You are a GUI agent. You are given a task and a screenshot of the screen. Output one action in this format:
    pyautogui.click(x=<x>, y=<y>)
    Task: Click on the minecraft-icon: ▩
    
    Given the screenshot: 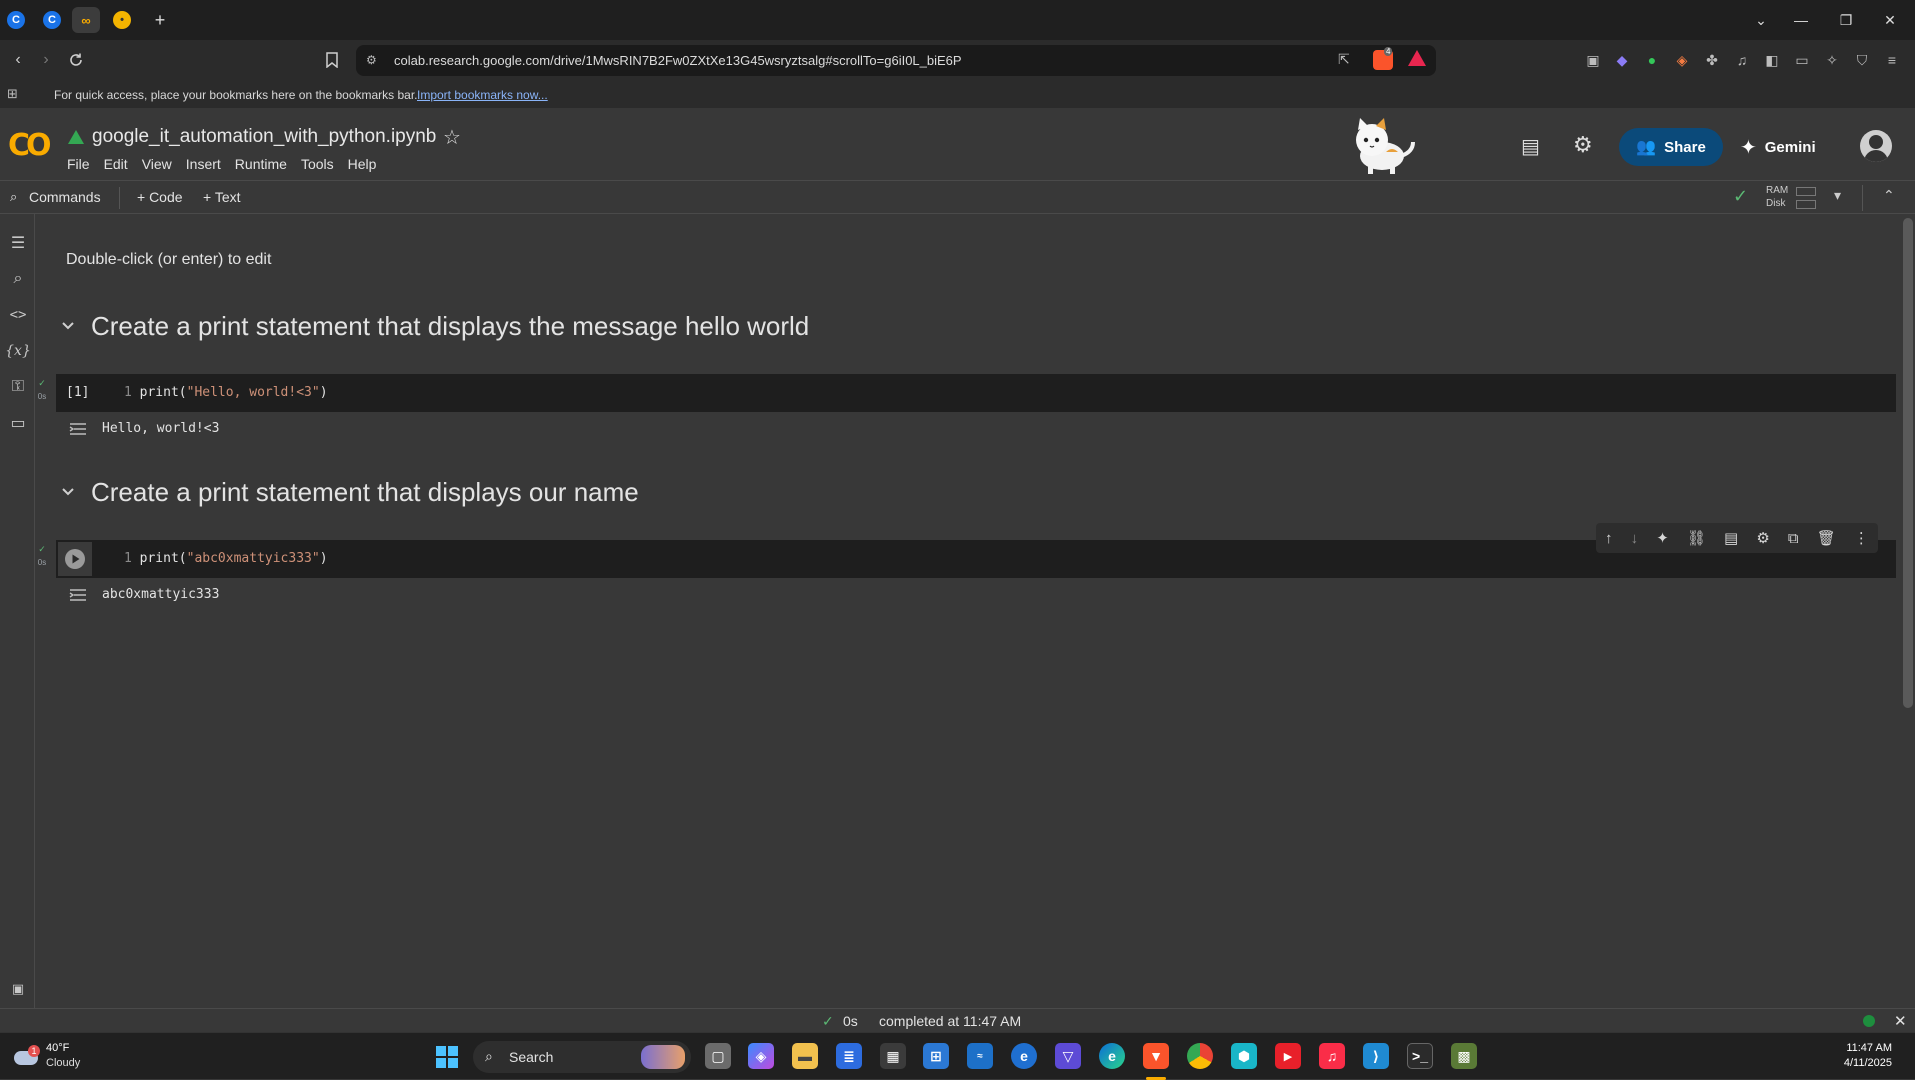 What is the action you would take?
    pyautogui.click(x=1464, y=1056)
    